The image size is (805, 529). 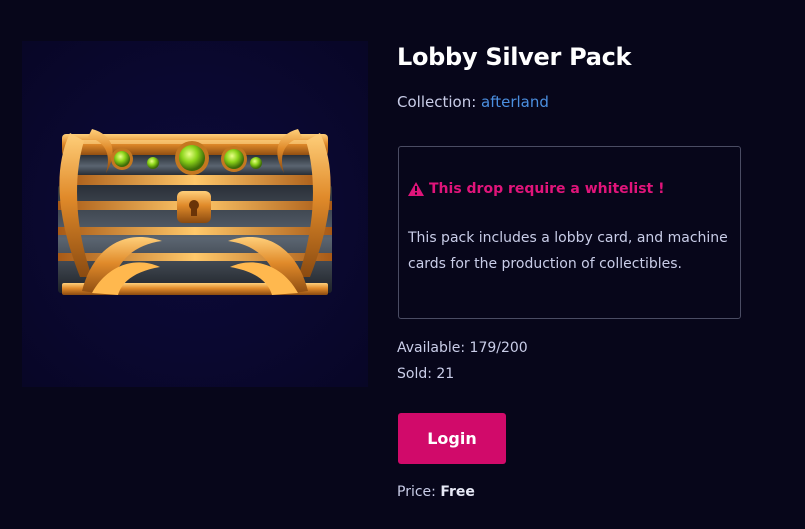 What do you see at coordinates (462, 348) in the screenshot?
I see `available-count: Available: 179/200` at bounding box center [462, 348].